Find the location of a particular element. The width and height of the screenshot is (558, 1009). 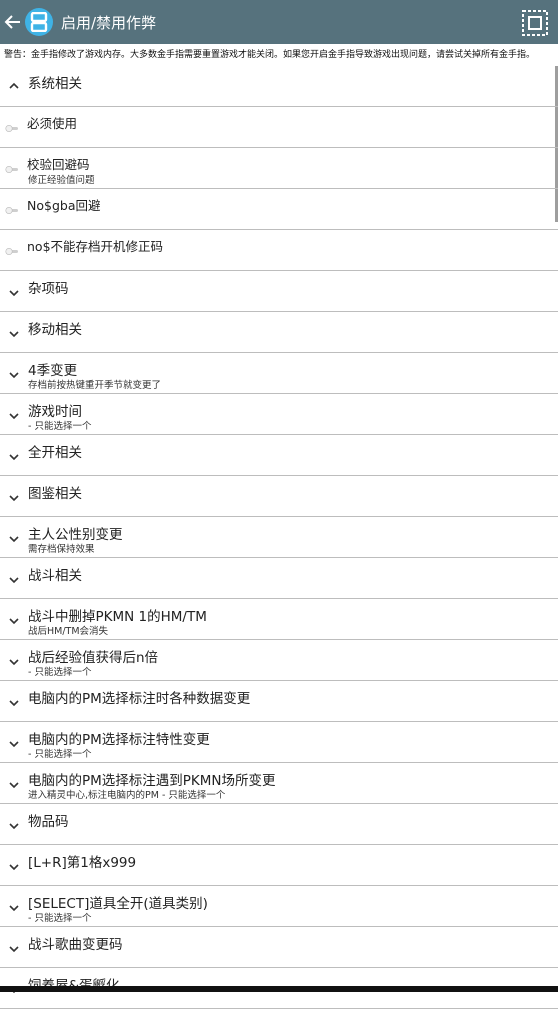

category-row: 游戏时间 - 只能选择一个 is located at coordinates (279, 414).